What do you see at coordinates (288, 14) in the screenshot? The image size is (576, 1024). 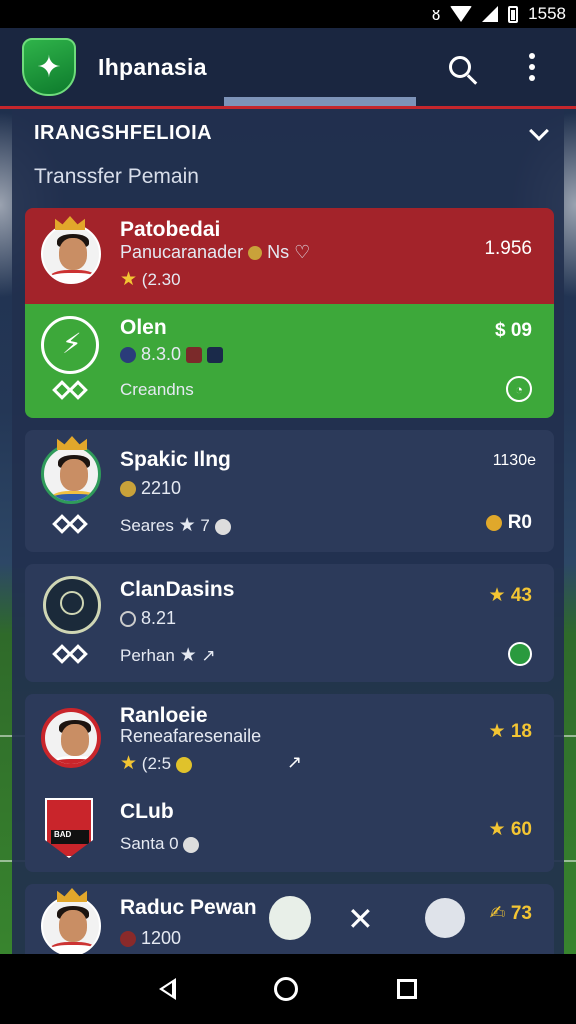 I see `status-bar: ᴕ 1558` at bounding box center [288, 14].